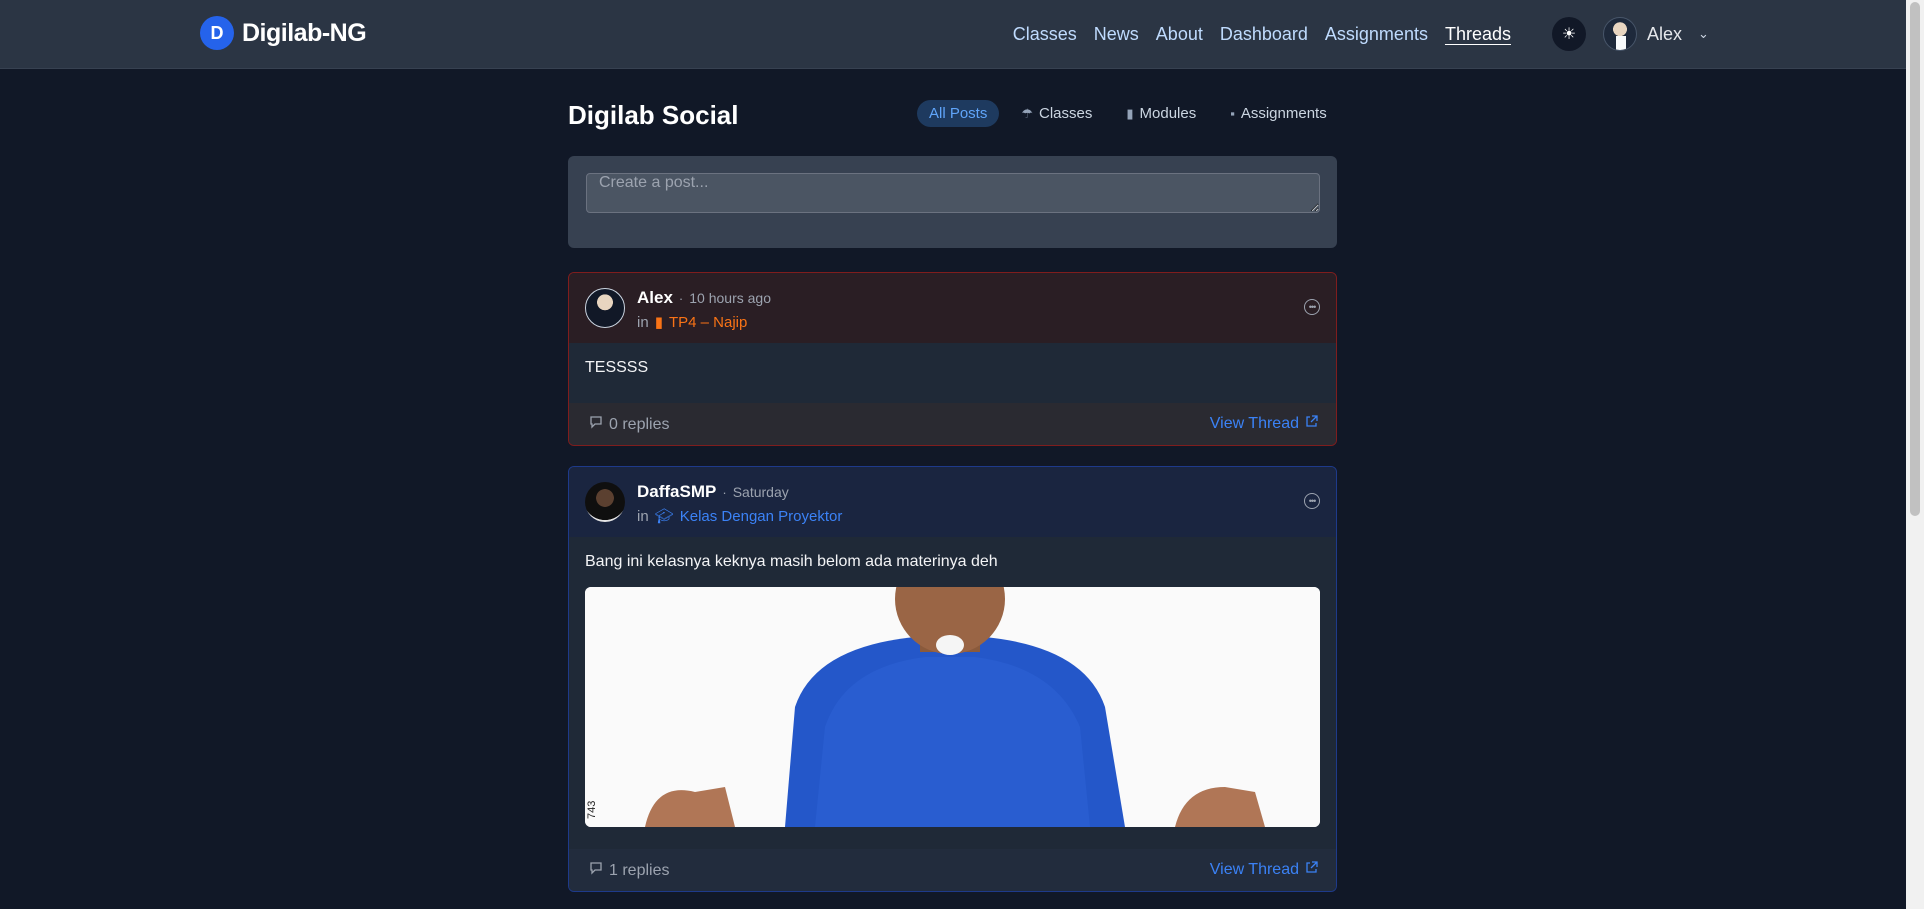 Image resolution: width=1924 pixels, height=909 pixels. I want to click on graduation-cap-icon: 🎓︎, so click(664, 516).